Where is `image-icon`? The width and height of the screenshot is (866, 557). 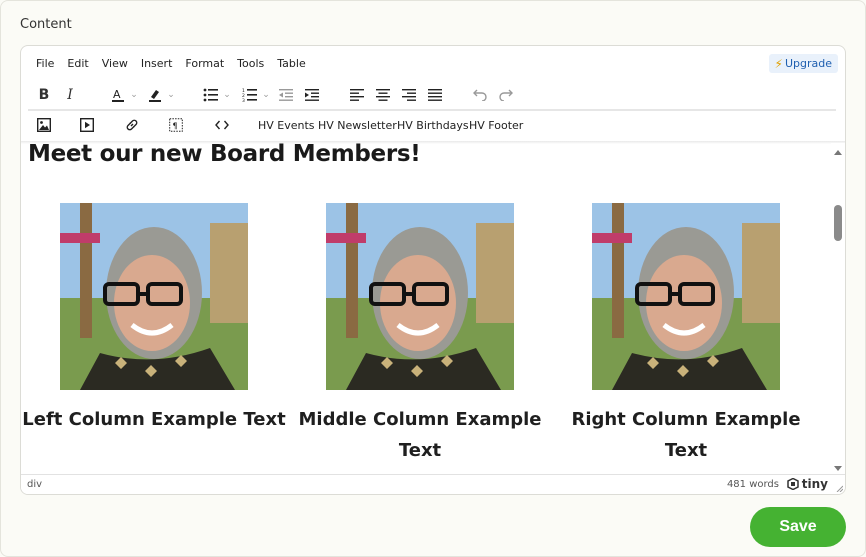
image-icon is located at coordinates (44, 125).